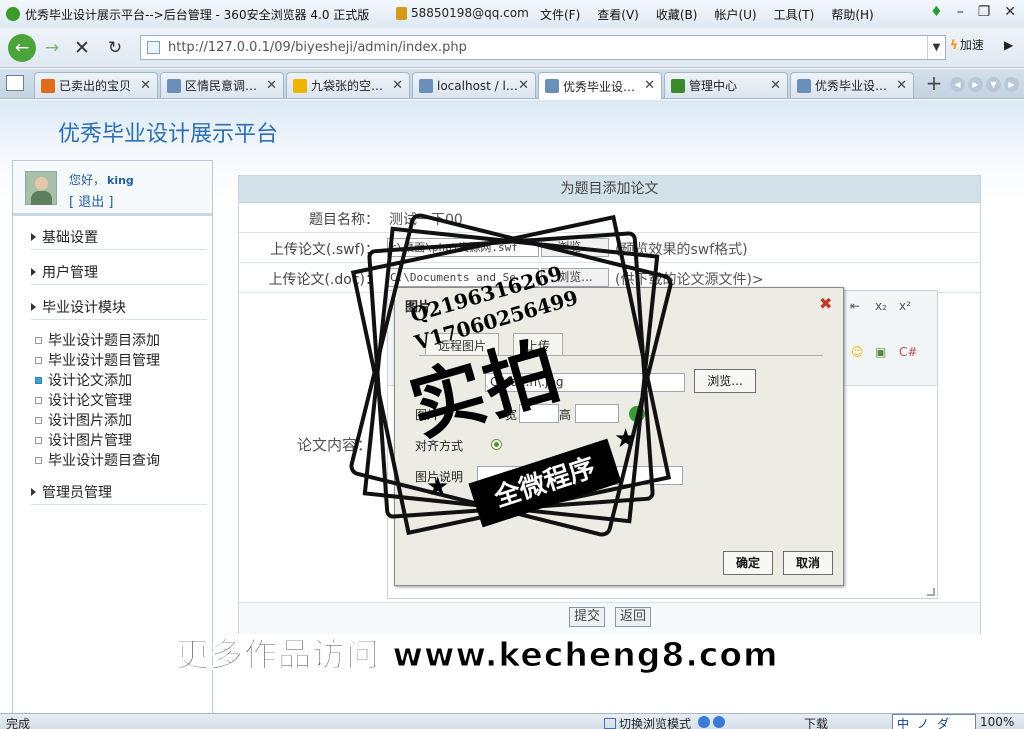 This screenshot has width=1024, height=729. I want to click on stop-button: ✕, so click(82, 48).